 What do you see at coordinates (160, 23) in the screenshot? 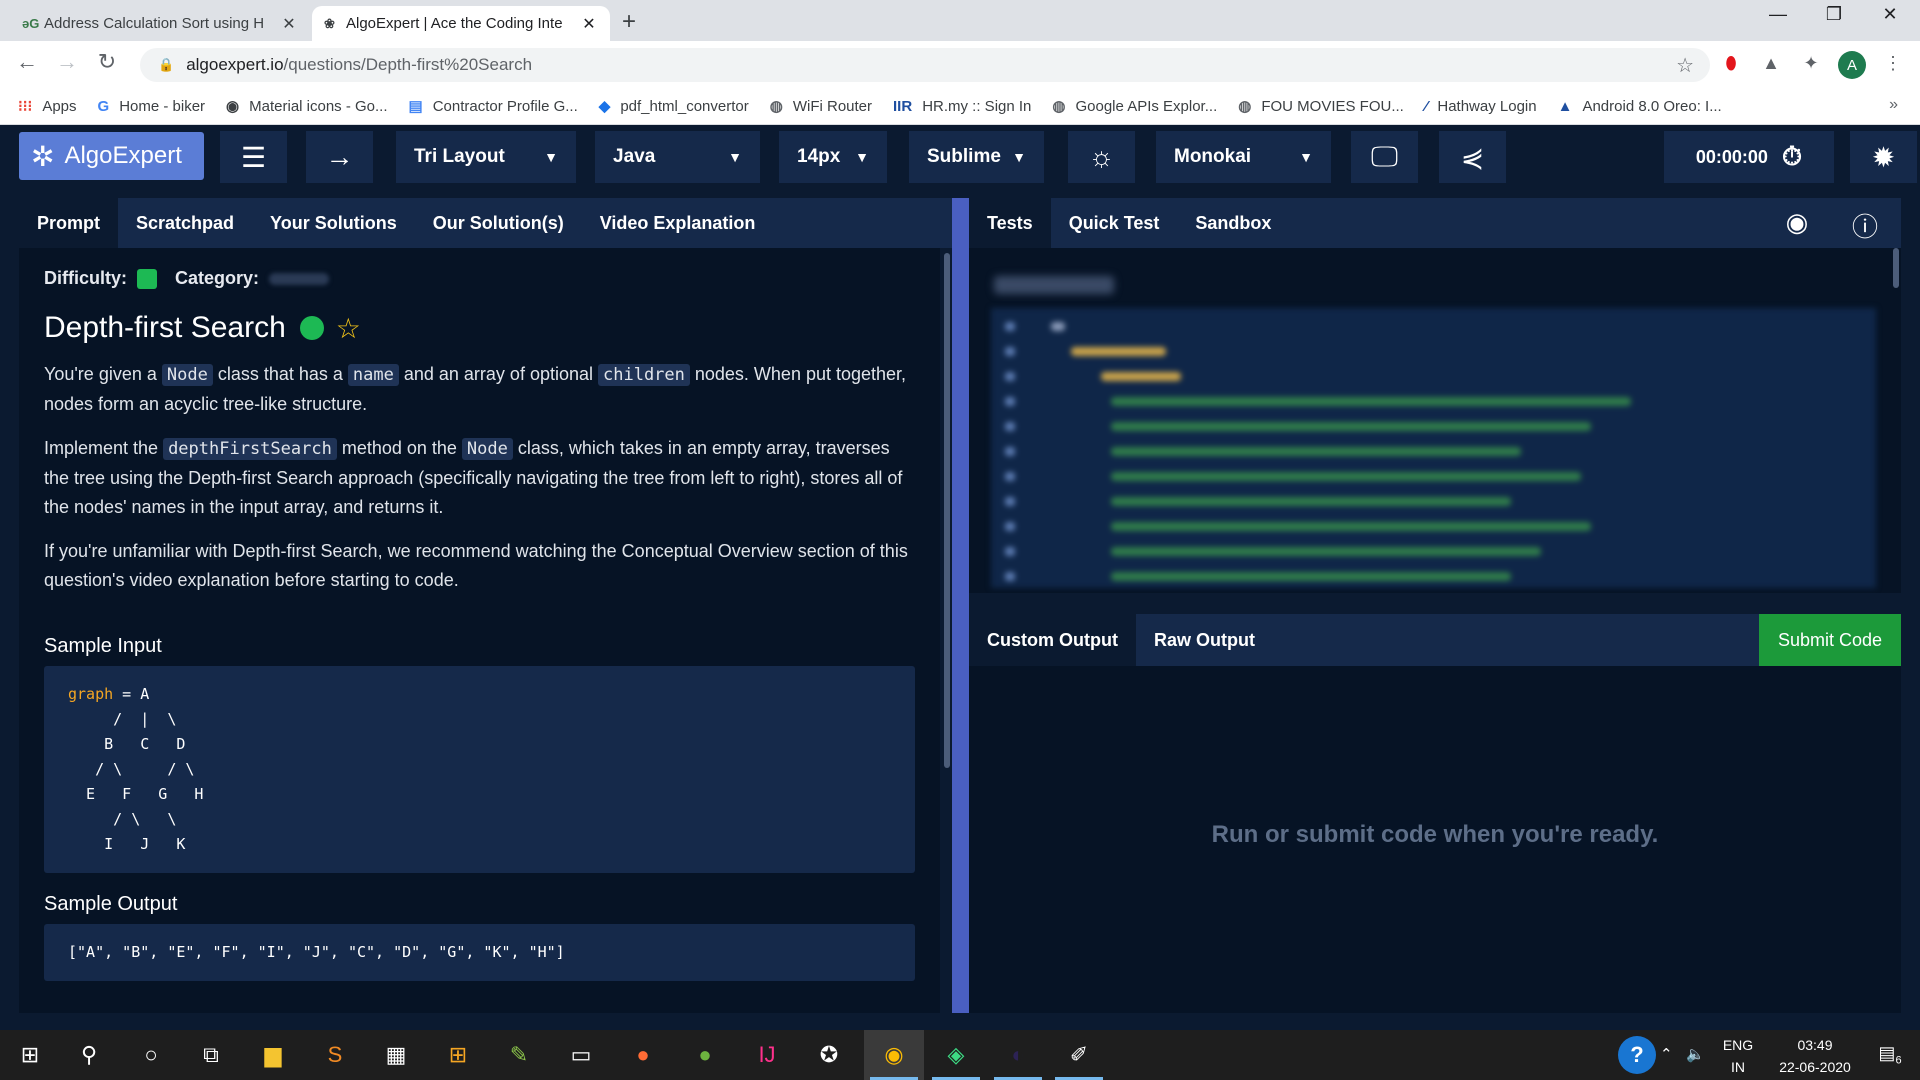
I see `browser-tab: əG Address Calculation Sort using H ✕` at bounding box center [160, 23].